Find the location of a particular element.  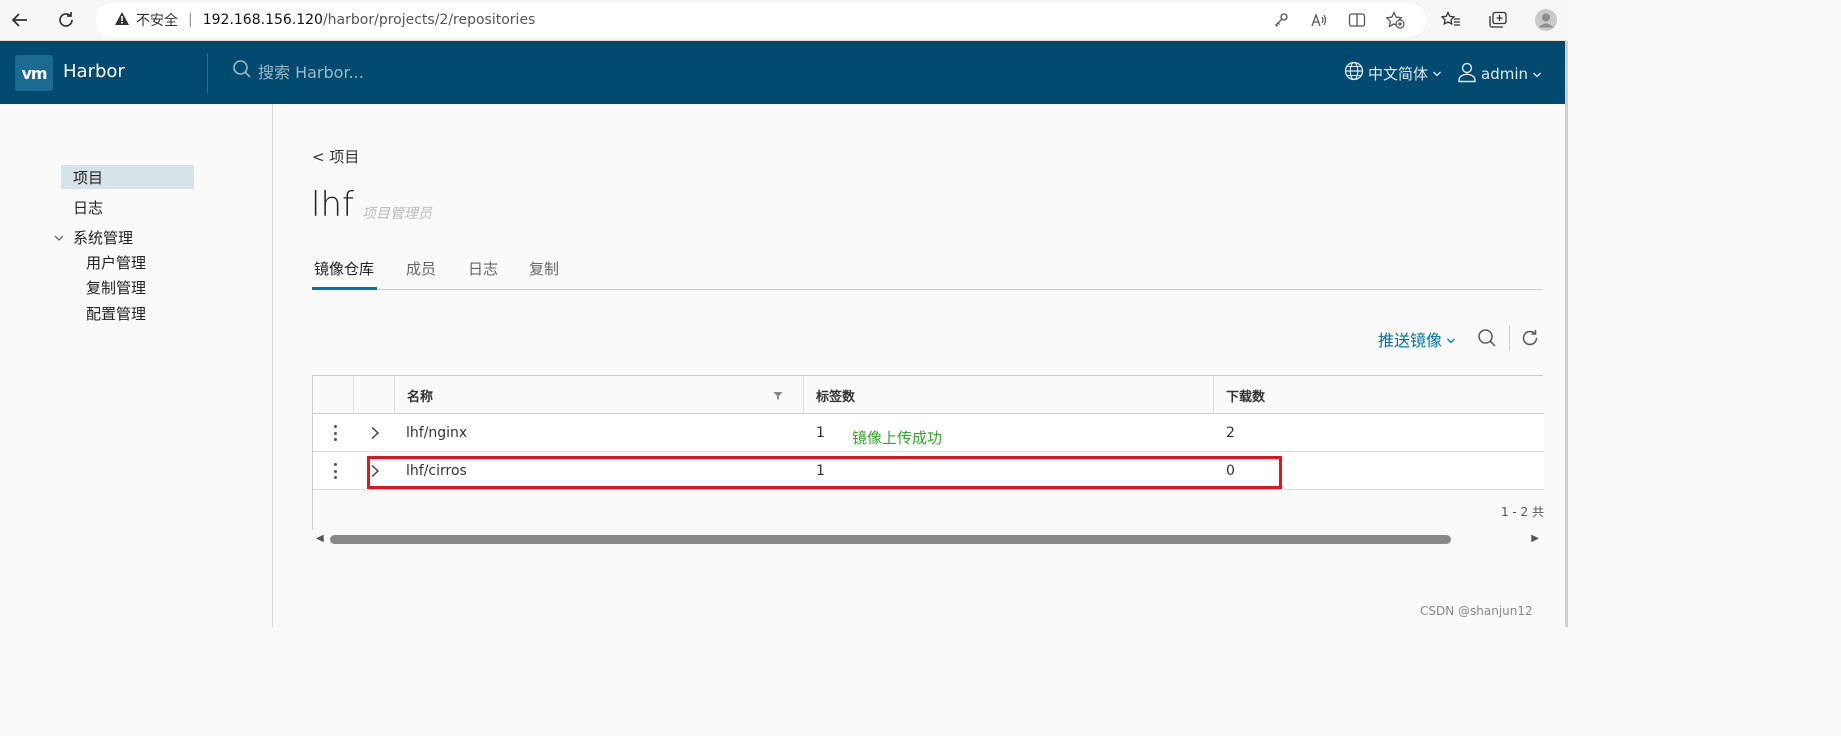

back-icon is located at coordinates (20, 20).